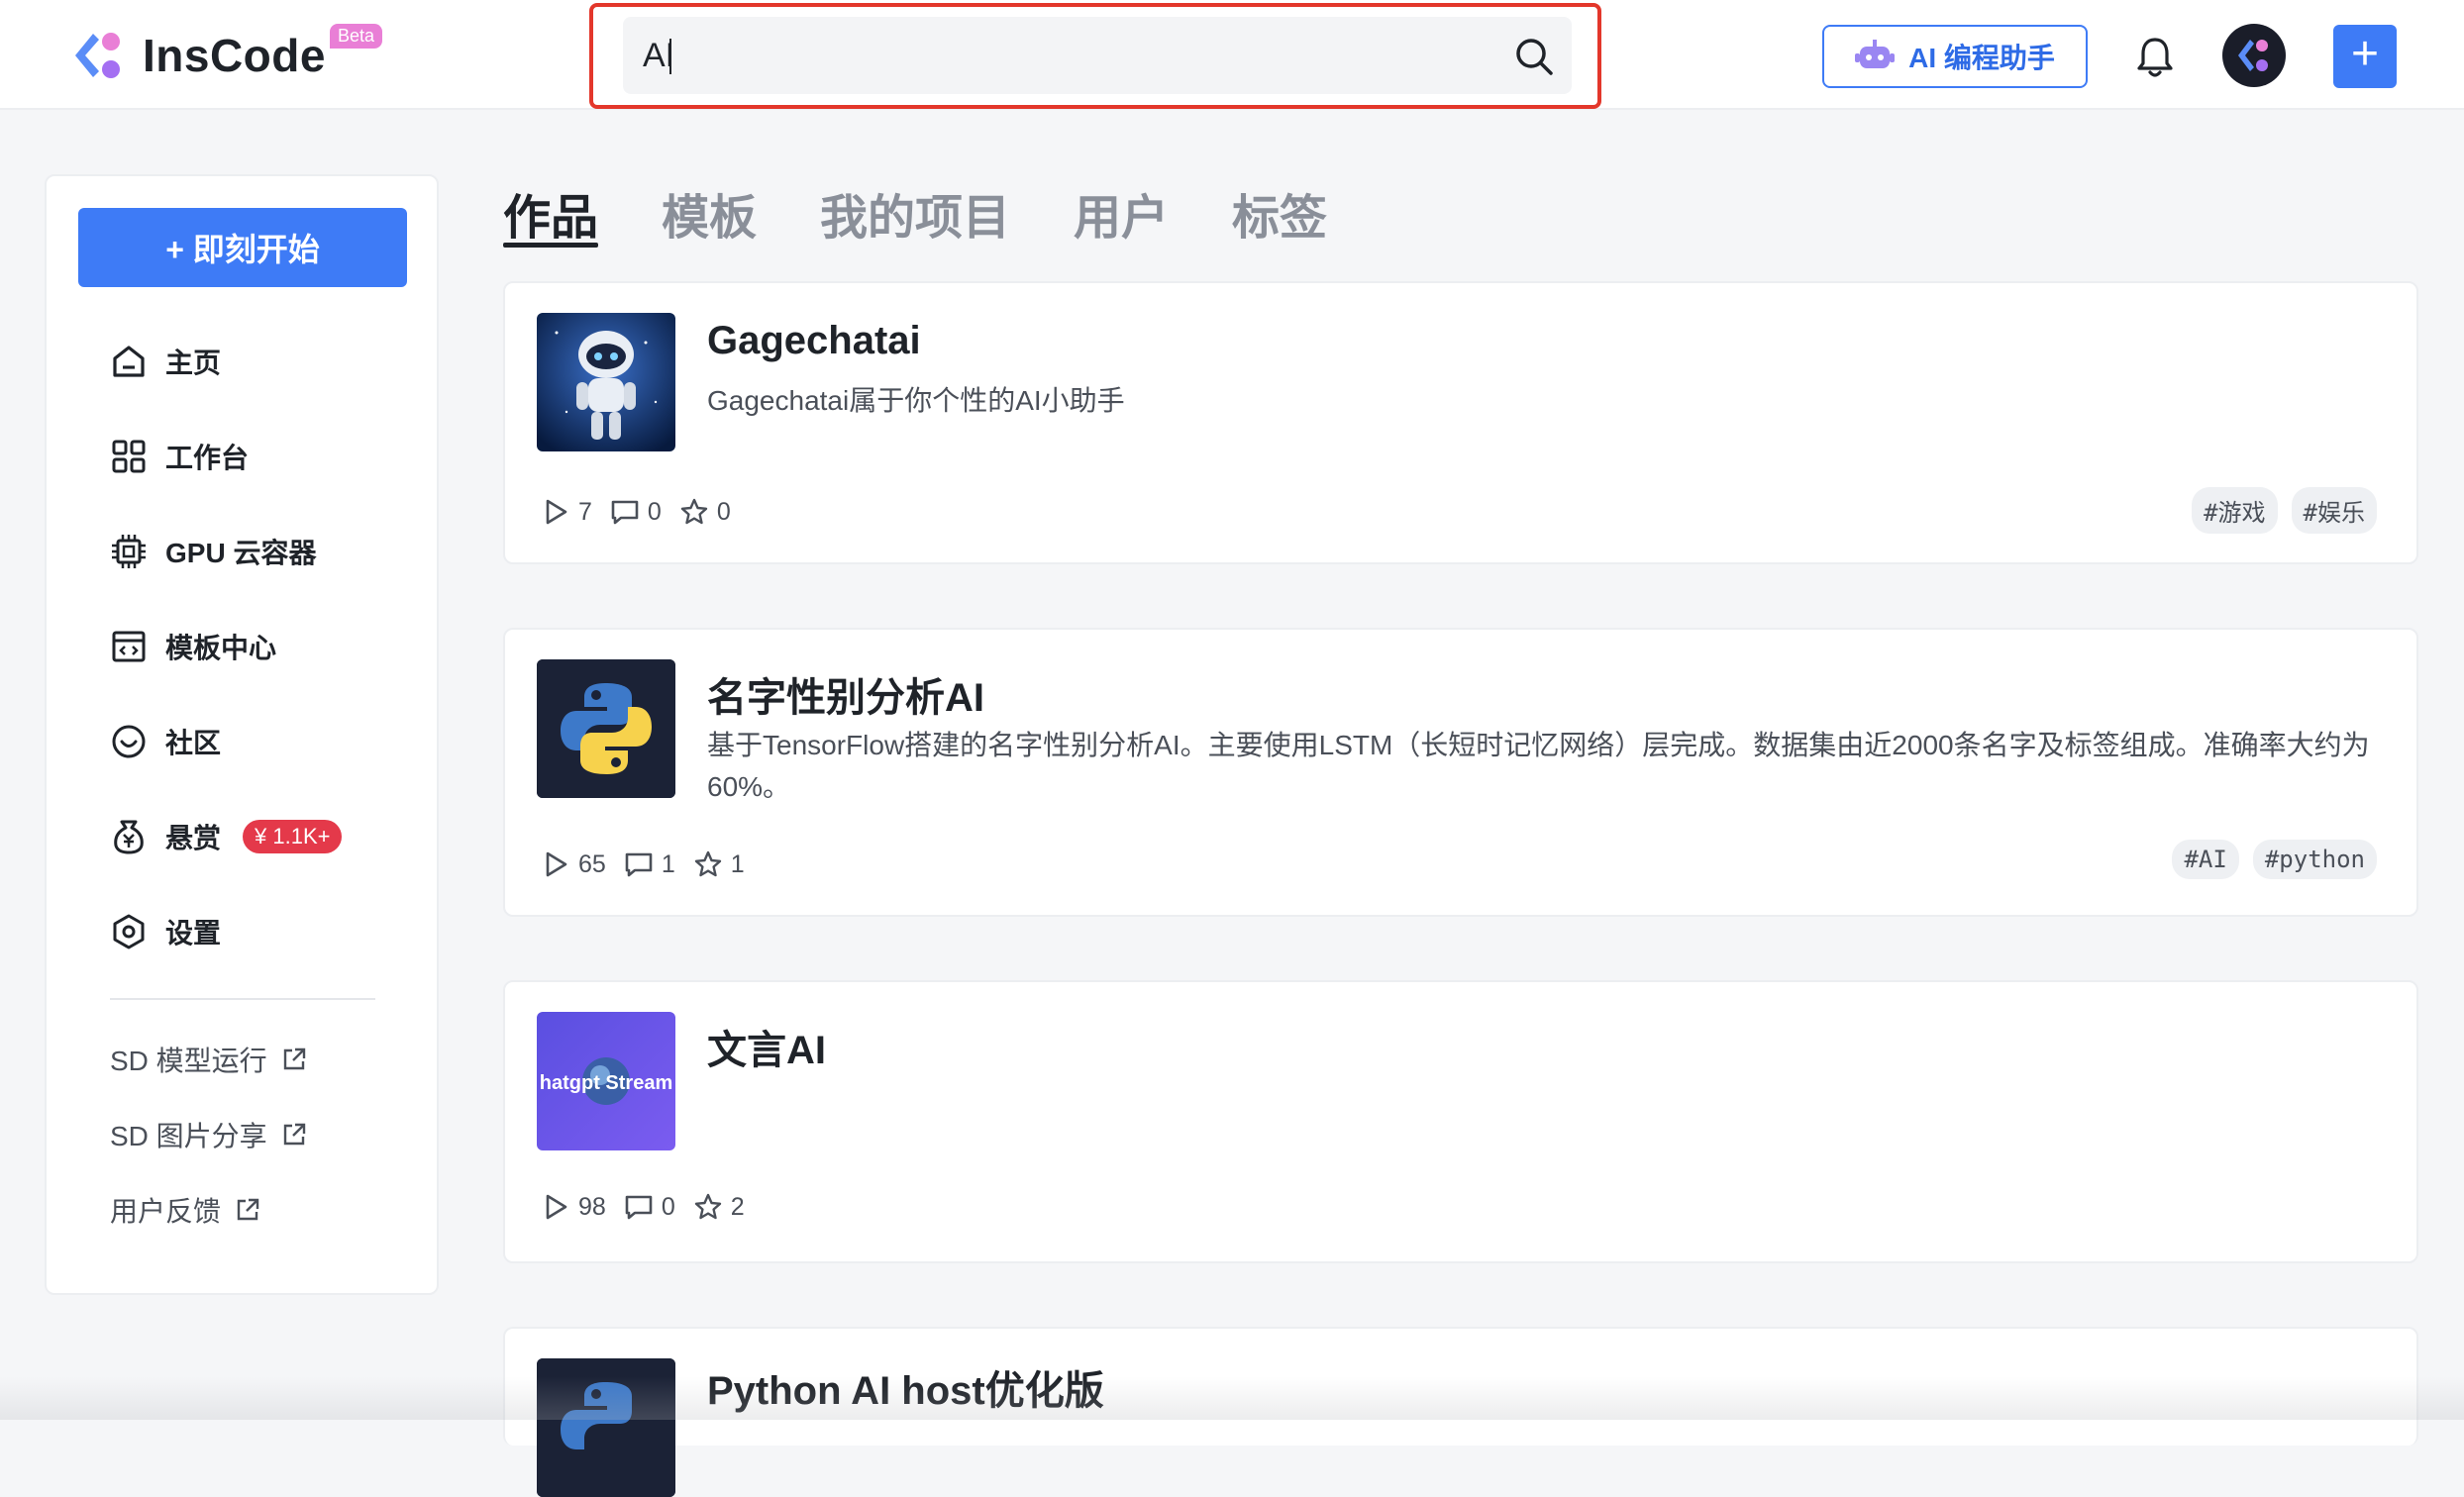 Image resolution: width=2464 pixels, height=1497 pixels. I want to click on sidebar-item-templates: 模板中心, so click(193, 646).